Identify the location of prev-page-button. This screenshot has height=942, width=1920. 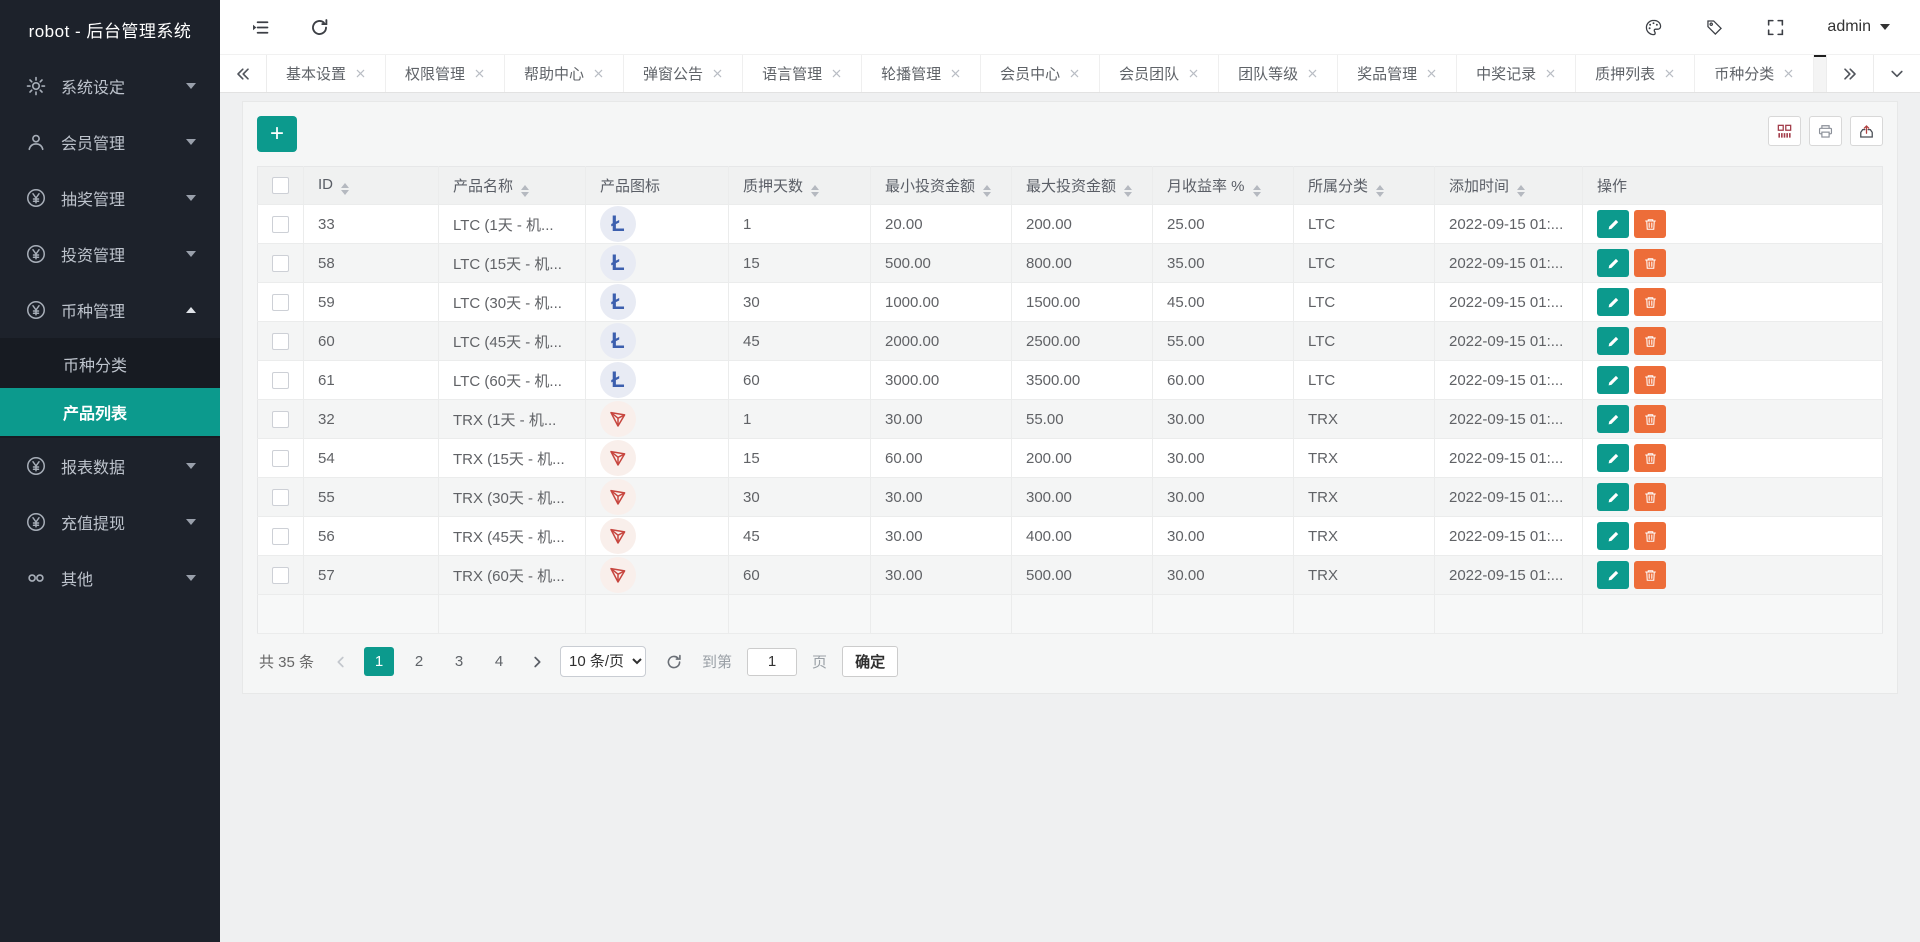
(341, 662).